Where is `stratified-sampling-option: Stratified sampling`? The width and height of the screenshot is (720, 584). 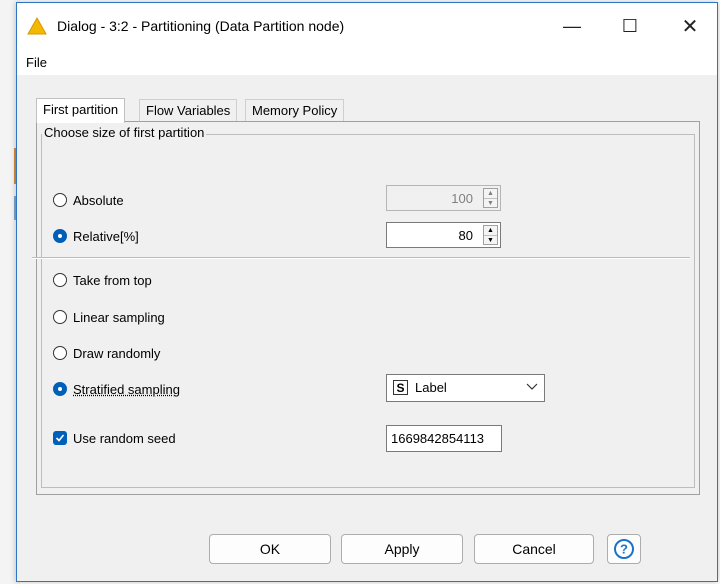 stratified-sampling-option: Stratified sampling is located at coordinates (116, 389).